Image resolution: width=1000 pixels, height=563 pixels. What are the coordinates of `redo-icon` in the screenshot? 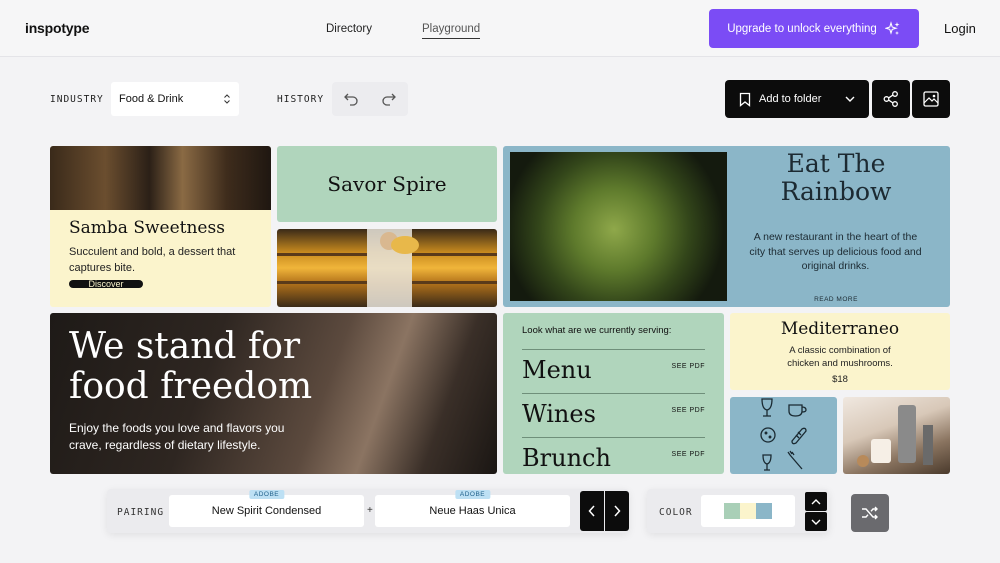 It's located at (389, 99).